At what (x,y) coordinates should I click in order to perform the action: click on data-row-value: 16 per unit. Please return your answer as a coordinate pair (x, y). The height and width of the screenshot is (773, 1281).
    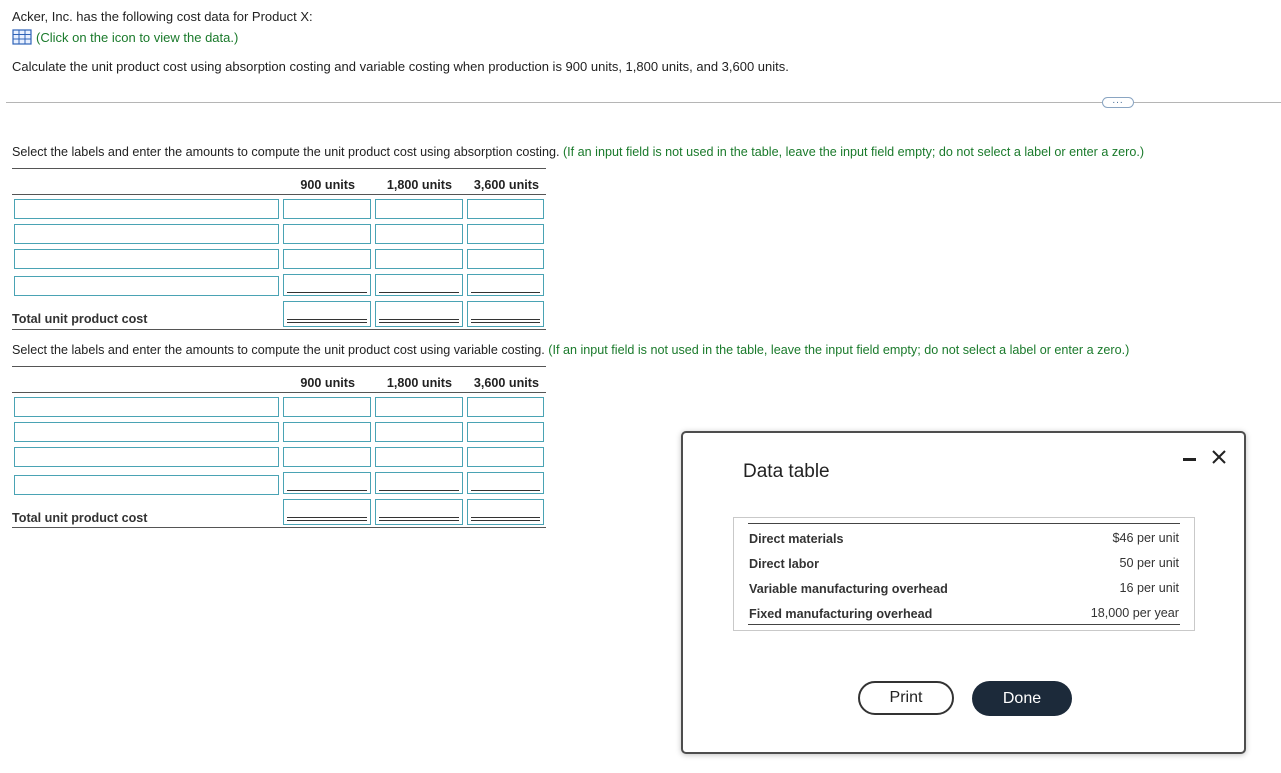
    Looking at the image, I should click on (1149, 588).